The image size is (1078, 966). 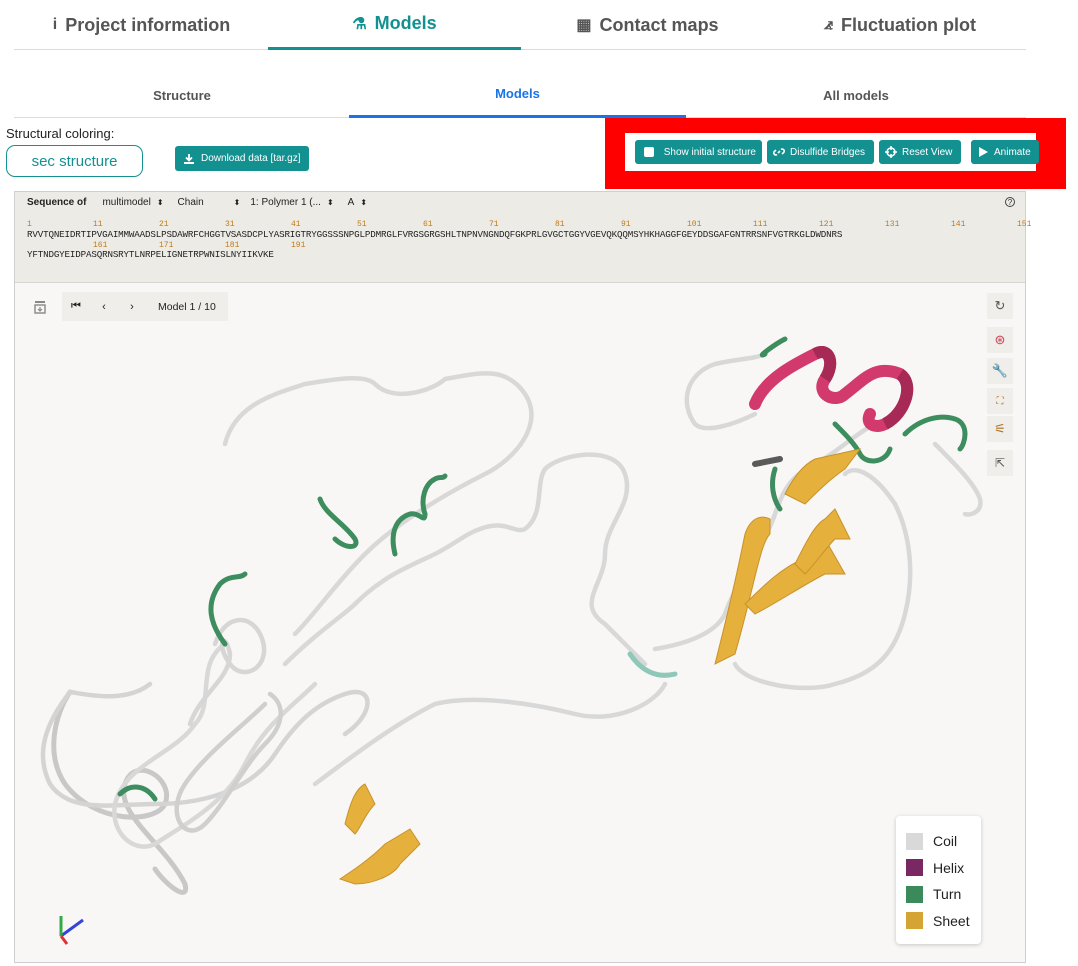 I want to click on tab-fluctuation-plot: ⦨ Fluctuation plot, so click(x=900, y=25).